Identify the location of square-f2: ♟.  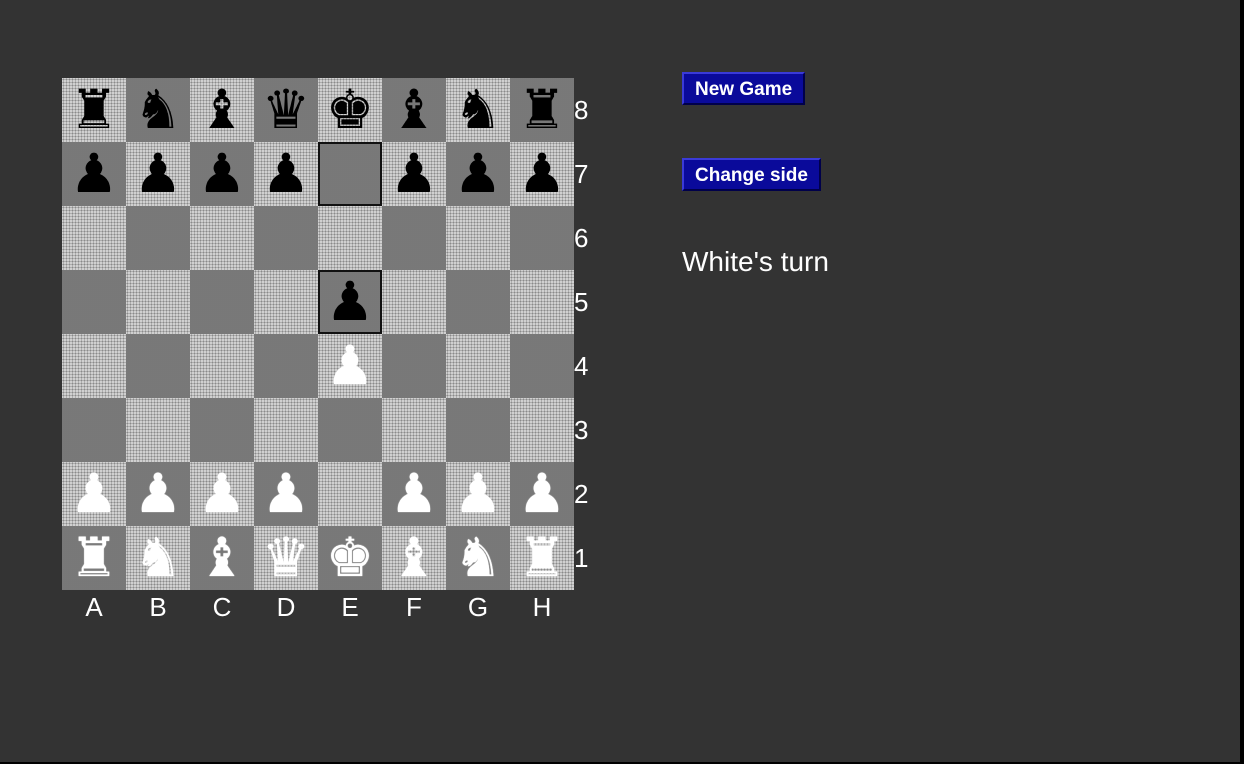
(414, 494).